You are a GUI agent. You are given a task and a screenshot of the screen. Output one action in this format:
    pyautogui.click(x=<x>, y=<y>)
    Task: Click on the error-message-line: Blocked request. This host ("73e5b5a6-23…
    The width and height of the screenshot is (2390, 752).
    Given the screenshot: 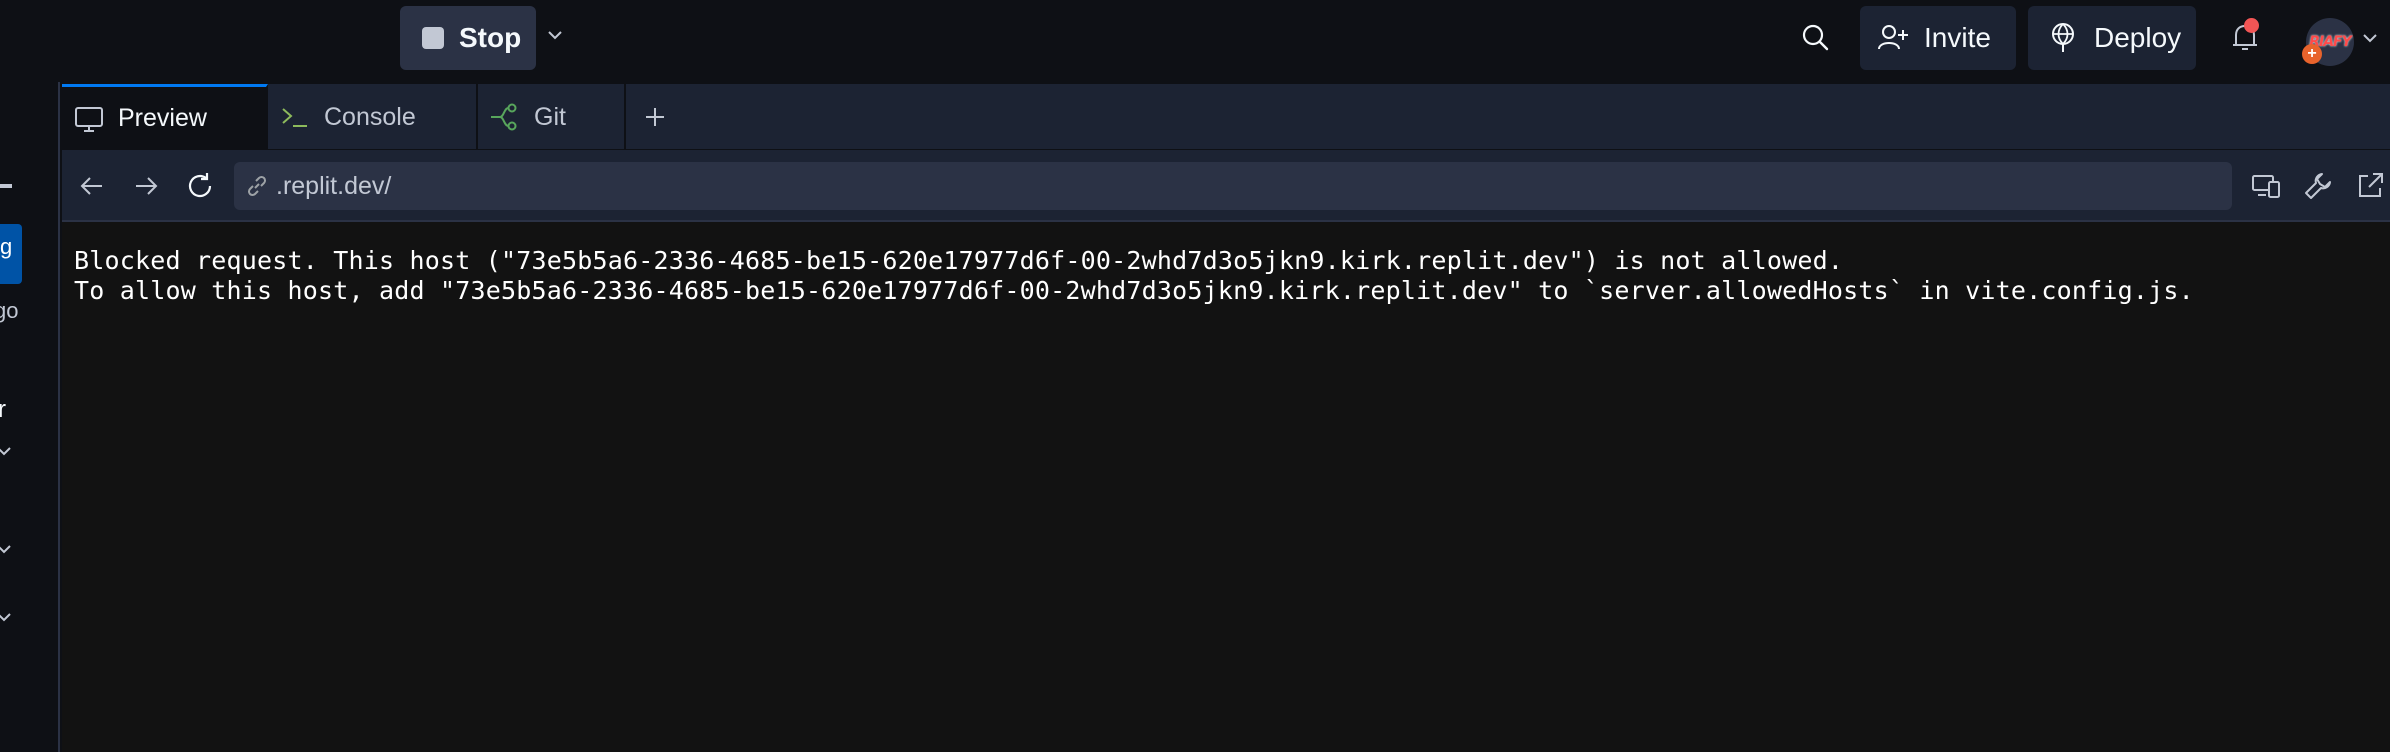 What is the action you would take?
    pyautogui.click(x=959, y=260)
    